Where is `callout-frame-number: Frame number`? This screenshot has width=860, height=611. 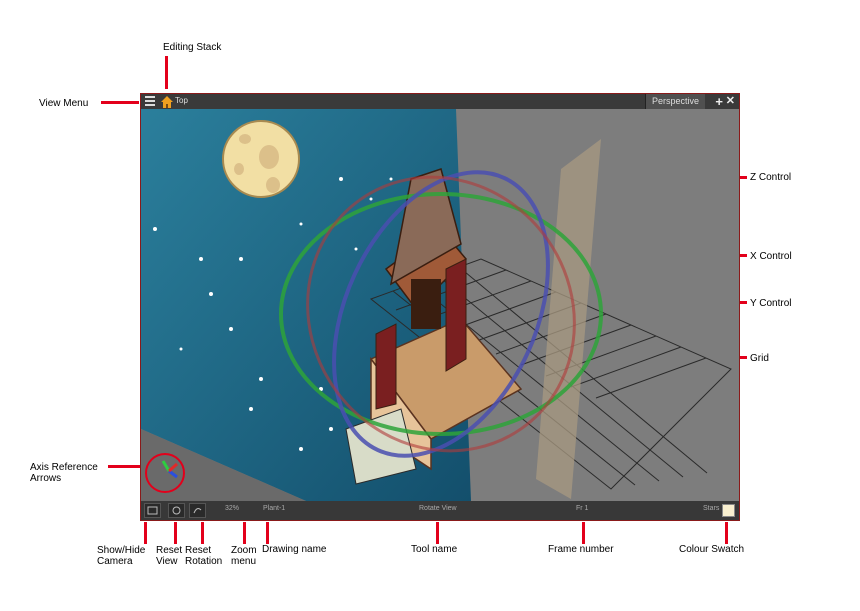 callout-frame-number: Frame number is located at coordinates (584, 549).